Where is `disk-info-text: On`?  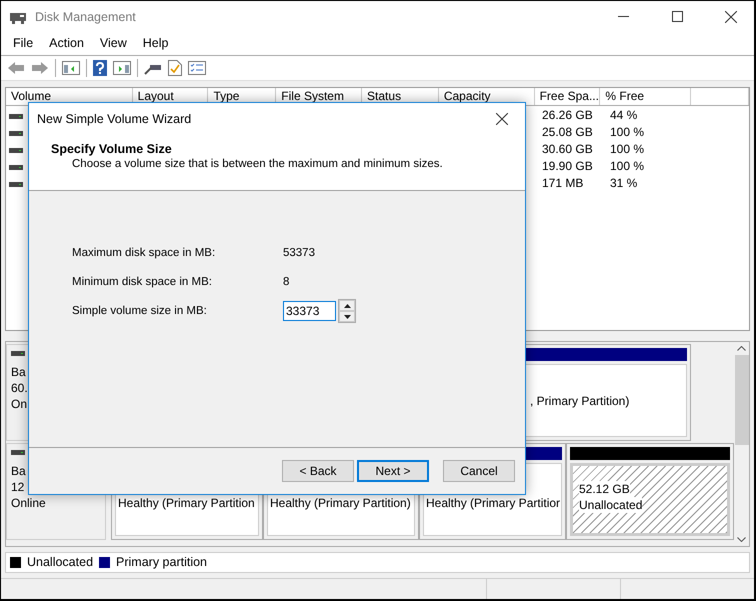
disk-info-text: On is located at coordinates (19, 404).